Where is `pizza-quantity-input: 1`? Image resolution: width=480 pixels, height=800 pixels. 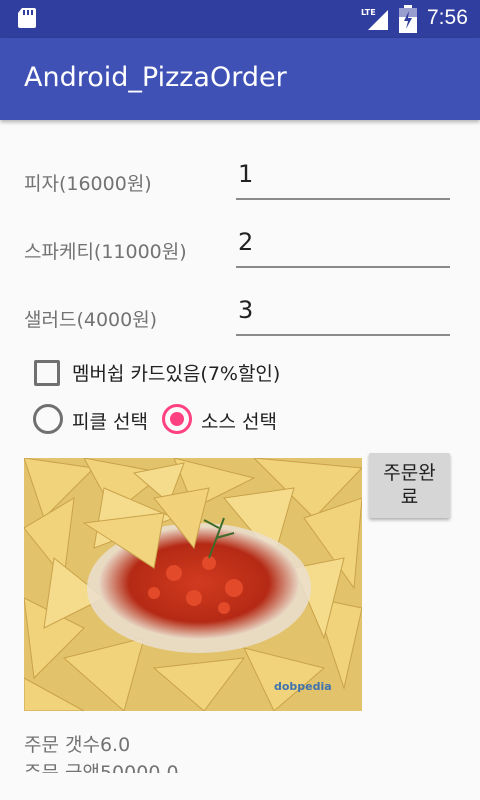 pizza-quantity-input: 1 is located at coordinates (343, 180).